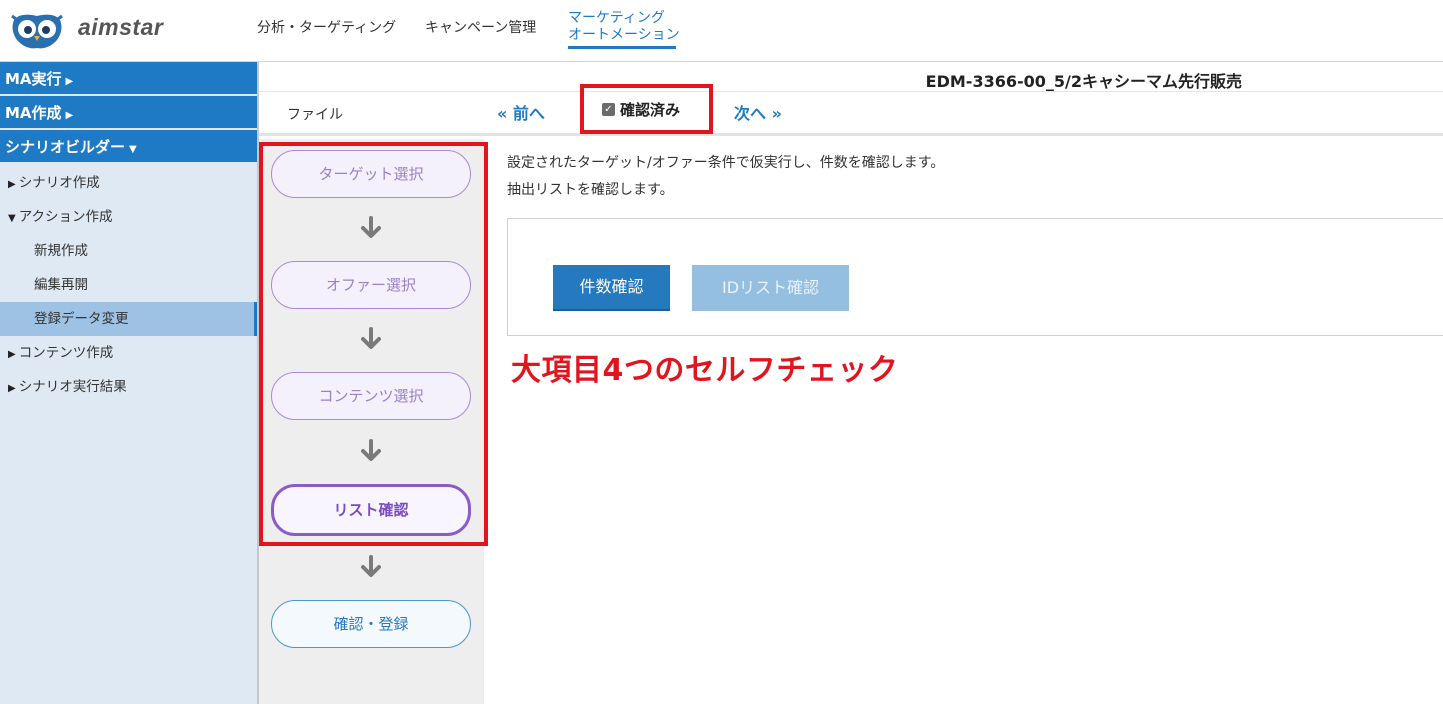 The image size is (1443, 704). What do you see at coordinates (121, 27) in the screenshot?
I see `logo-text: aimstar` at bounding box center [121, 27].